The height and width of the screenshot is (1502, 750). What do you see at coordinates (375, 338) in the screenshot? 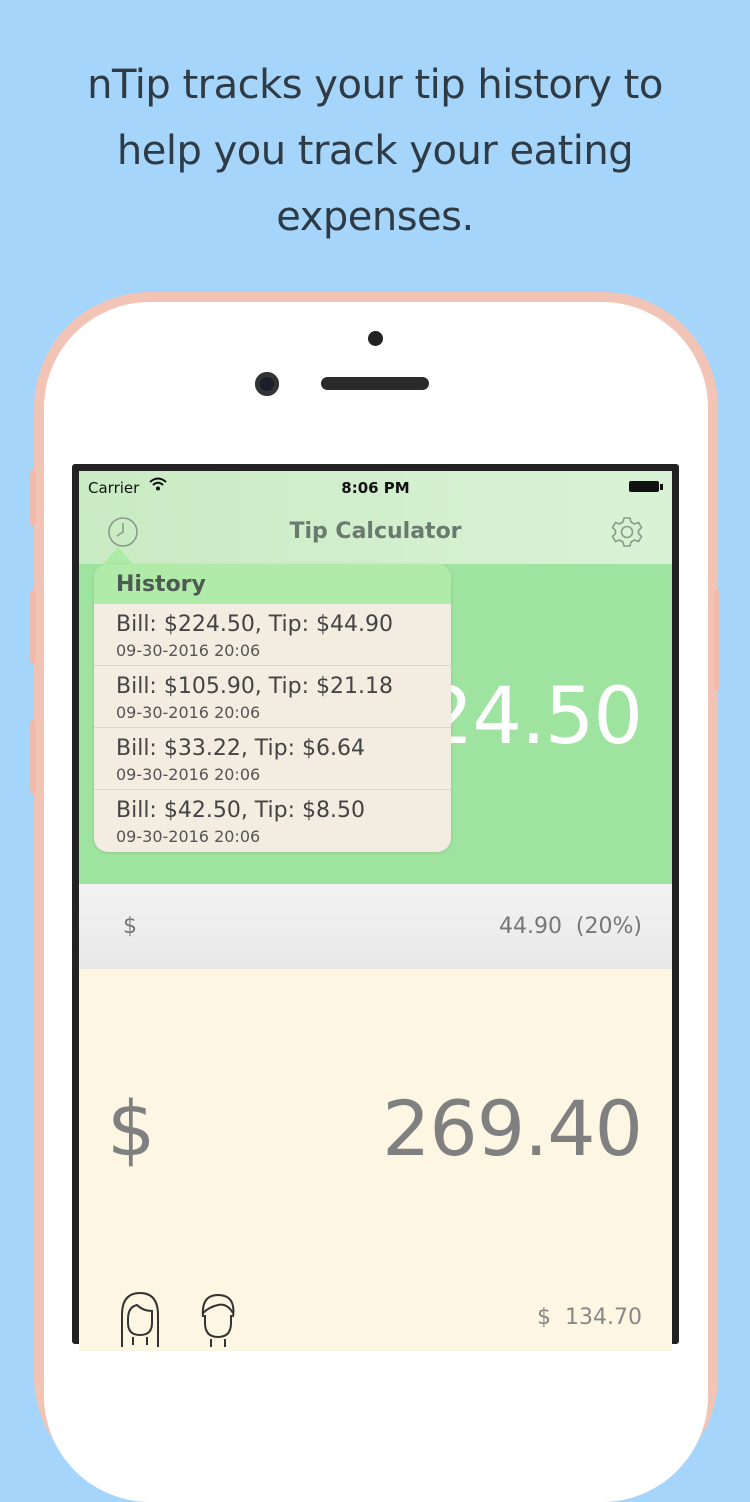
I see `proximity-sensor` at bounding box center [375, 338].